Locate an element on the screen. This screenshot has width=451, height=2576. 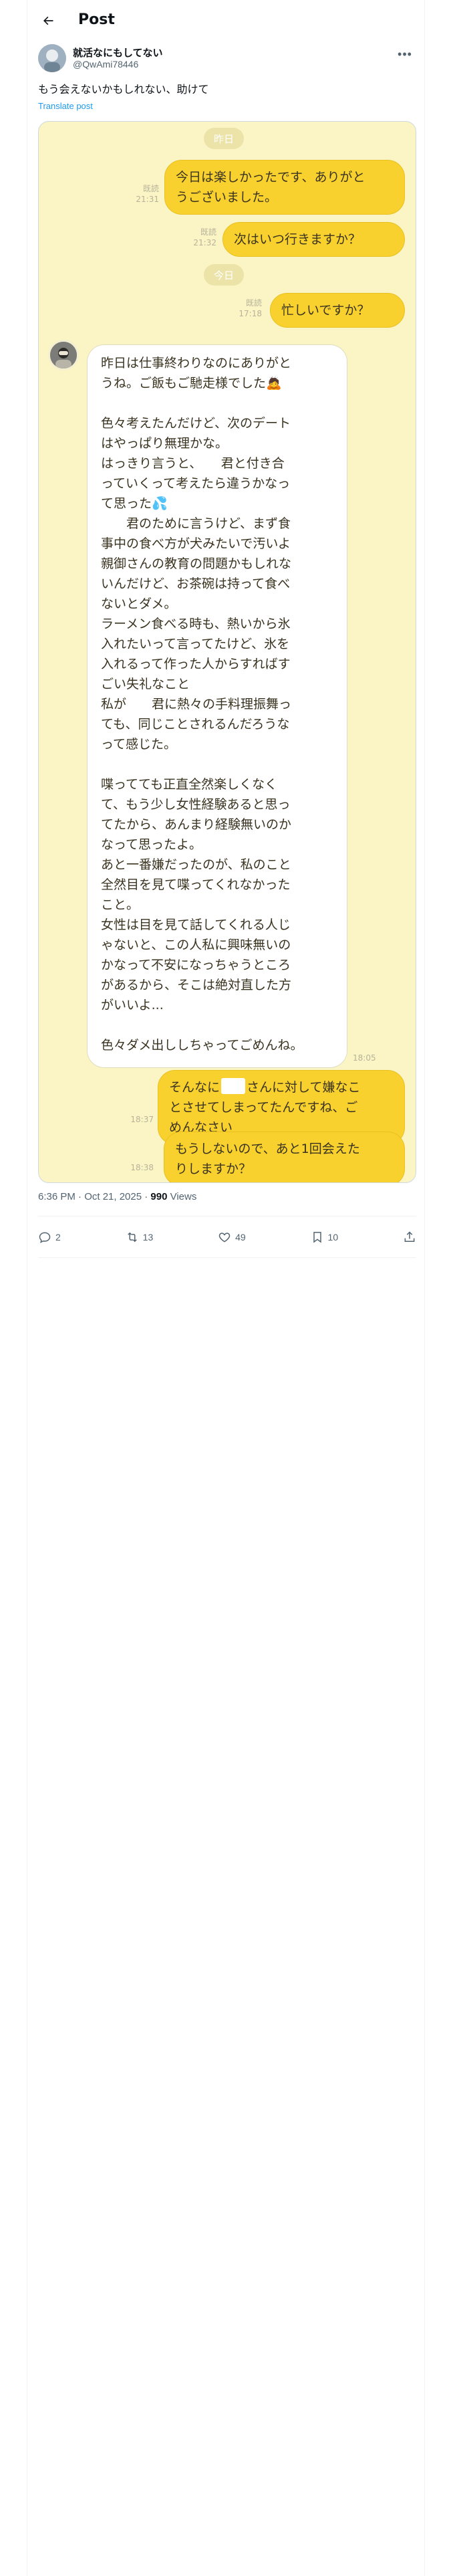
message-line: 昨日は仕事終わりなのにありがと is located at coordinates (196, 363).